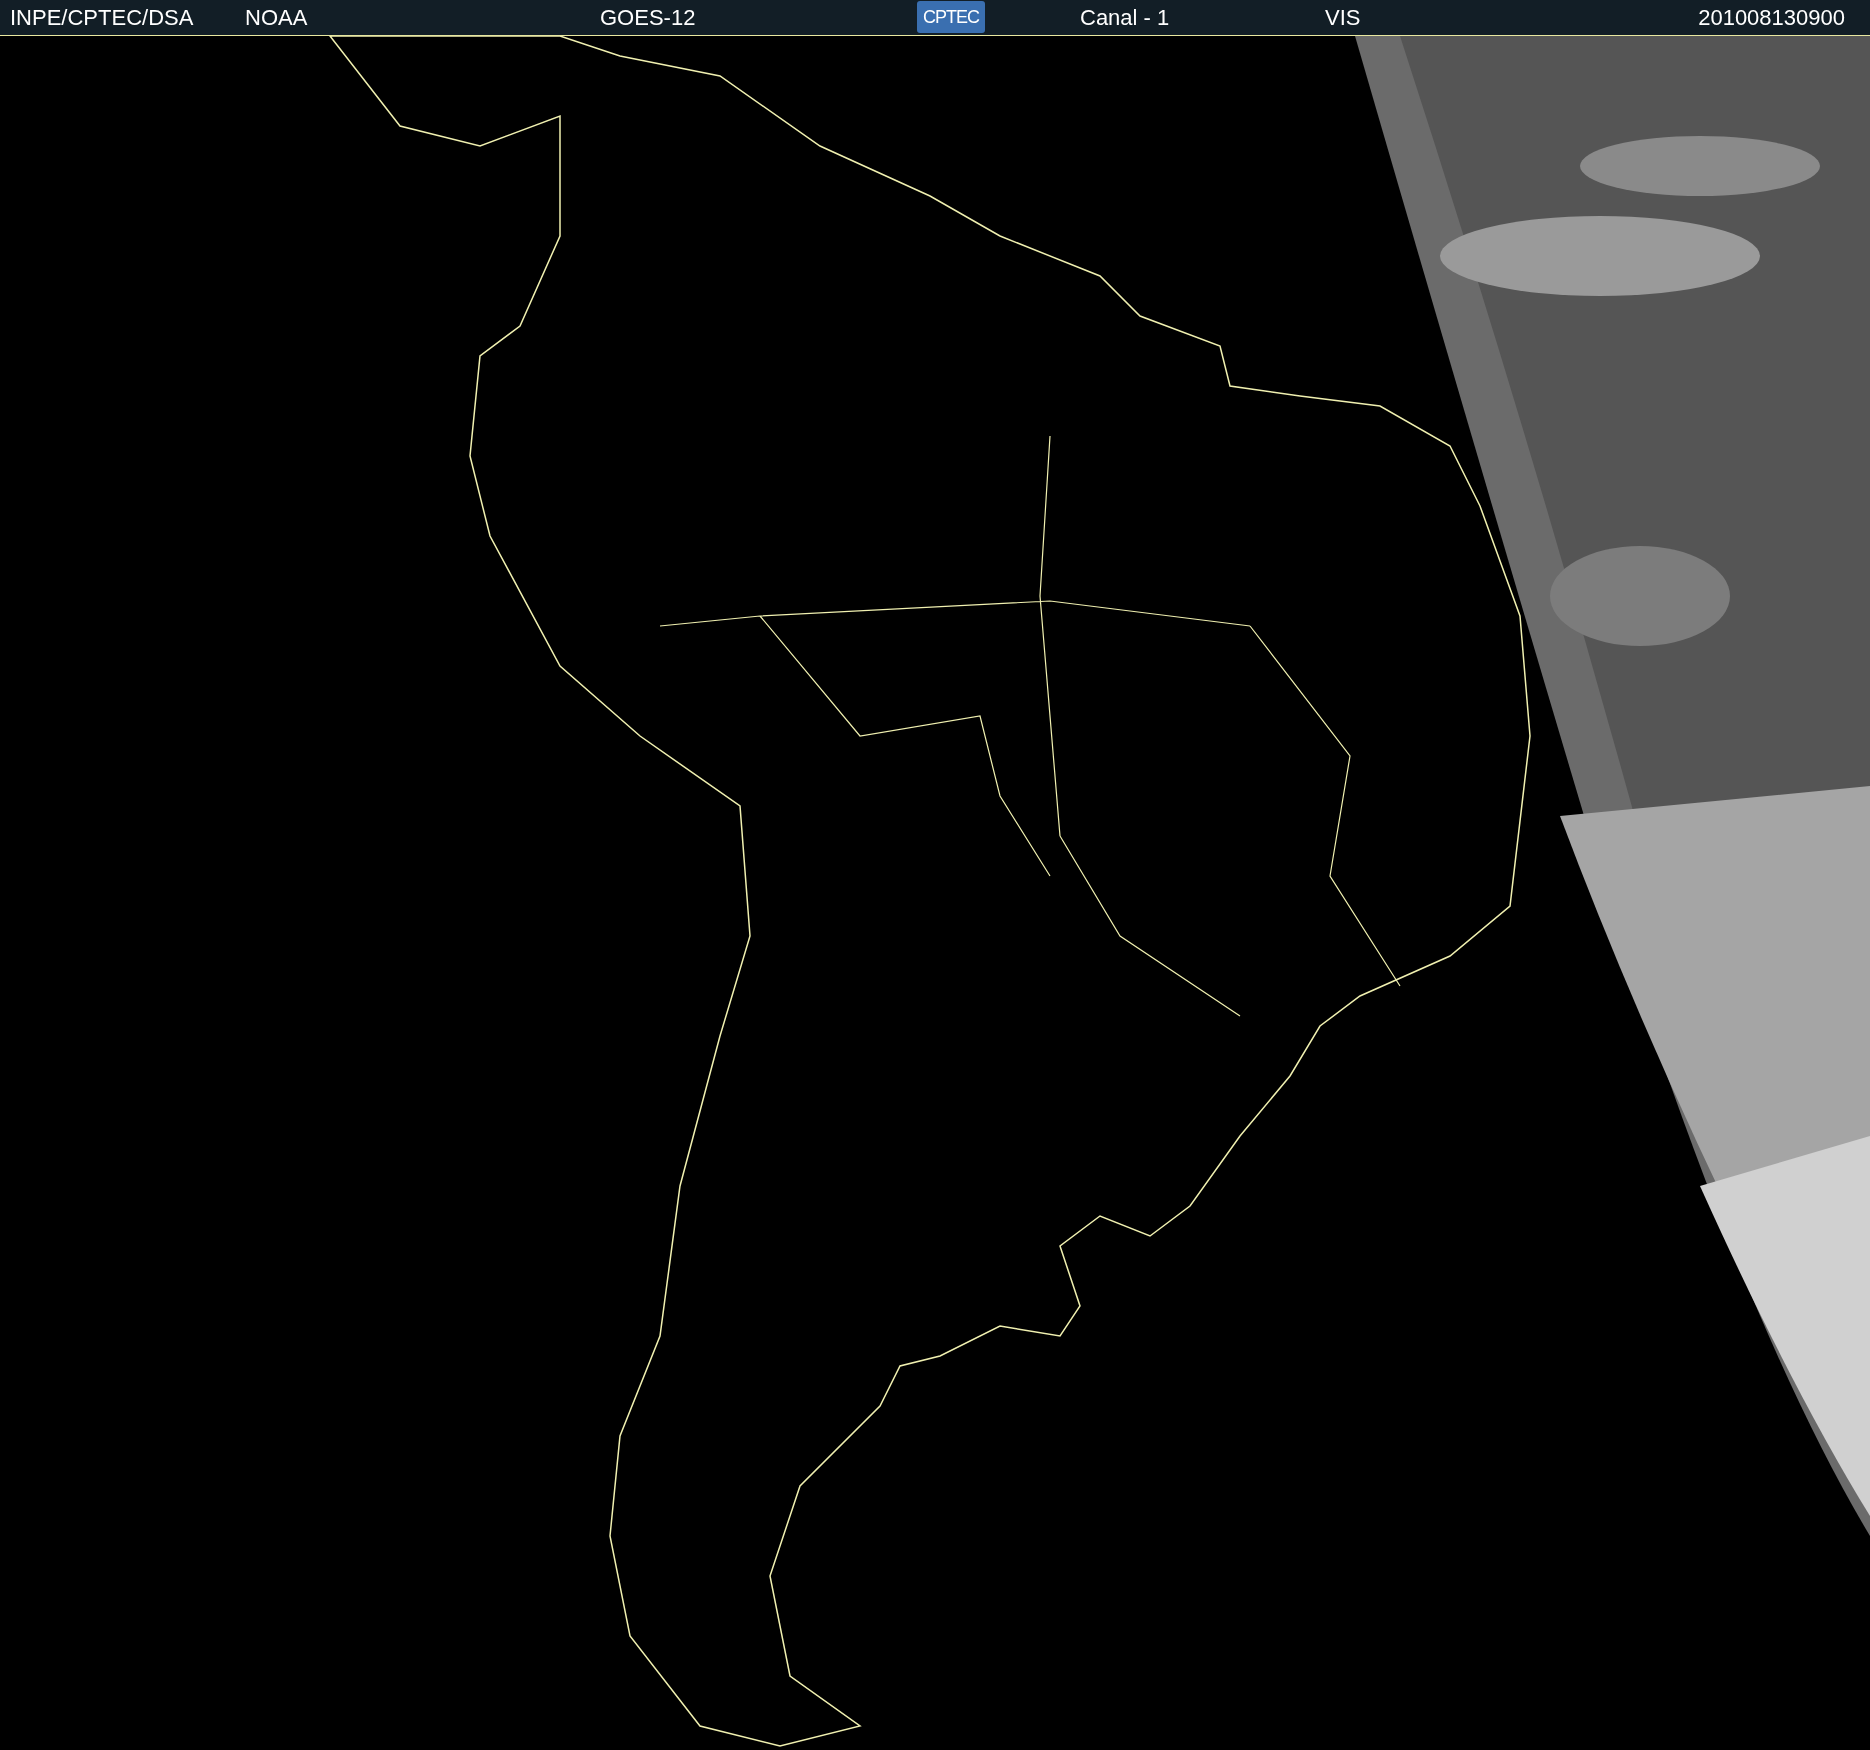  Describe the element at coordinates (102, 18) in the screenshot. I see `source-label: INPE/CPTEC/DSA` at that location.